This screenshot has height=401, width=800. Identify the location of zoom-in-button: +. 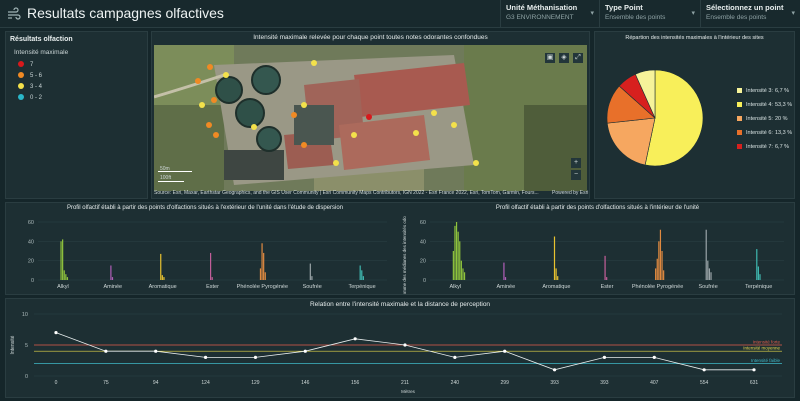
(576, 163).